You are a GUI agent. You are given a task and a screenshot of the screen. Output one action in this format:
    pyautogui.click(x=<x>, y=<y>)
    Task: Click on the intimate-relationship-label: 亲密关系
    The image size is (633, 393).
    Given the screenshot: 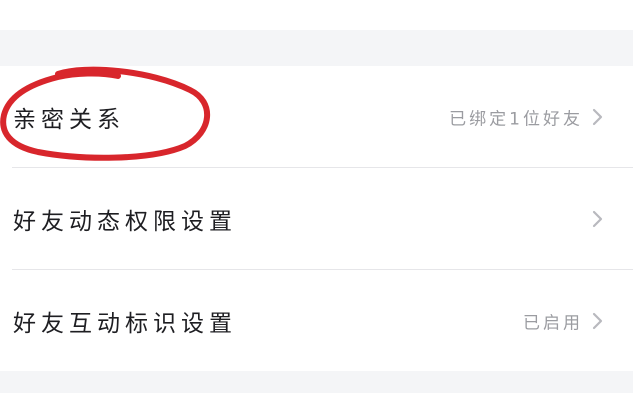 What is the action you would take?
    pyautogui.click(x=69, y=119)
    